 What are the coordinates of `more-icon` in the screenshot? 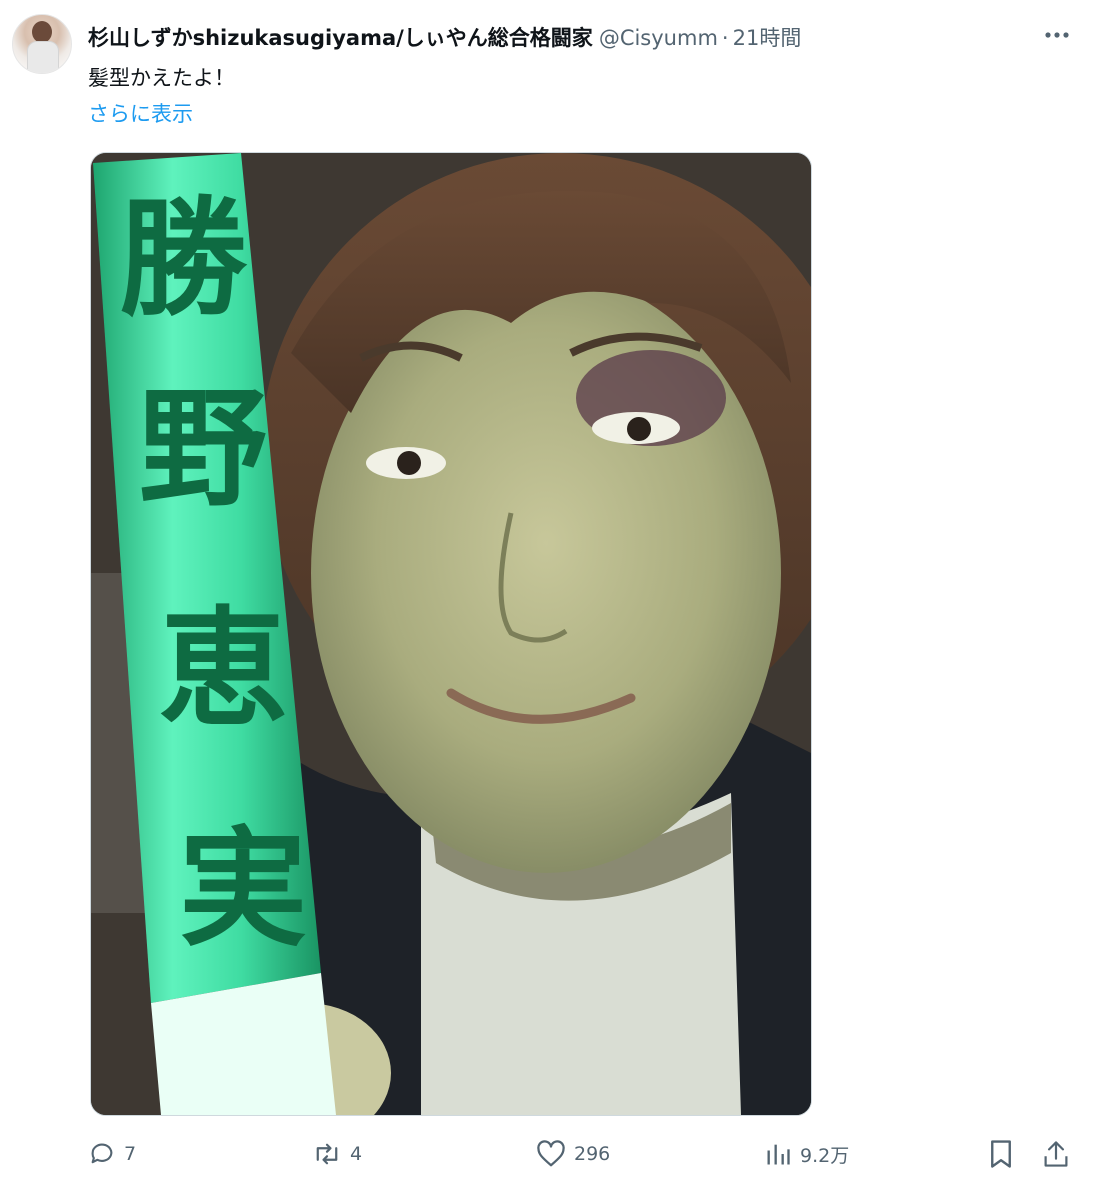 It's located at (1057, 35).